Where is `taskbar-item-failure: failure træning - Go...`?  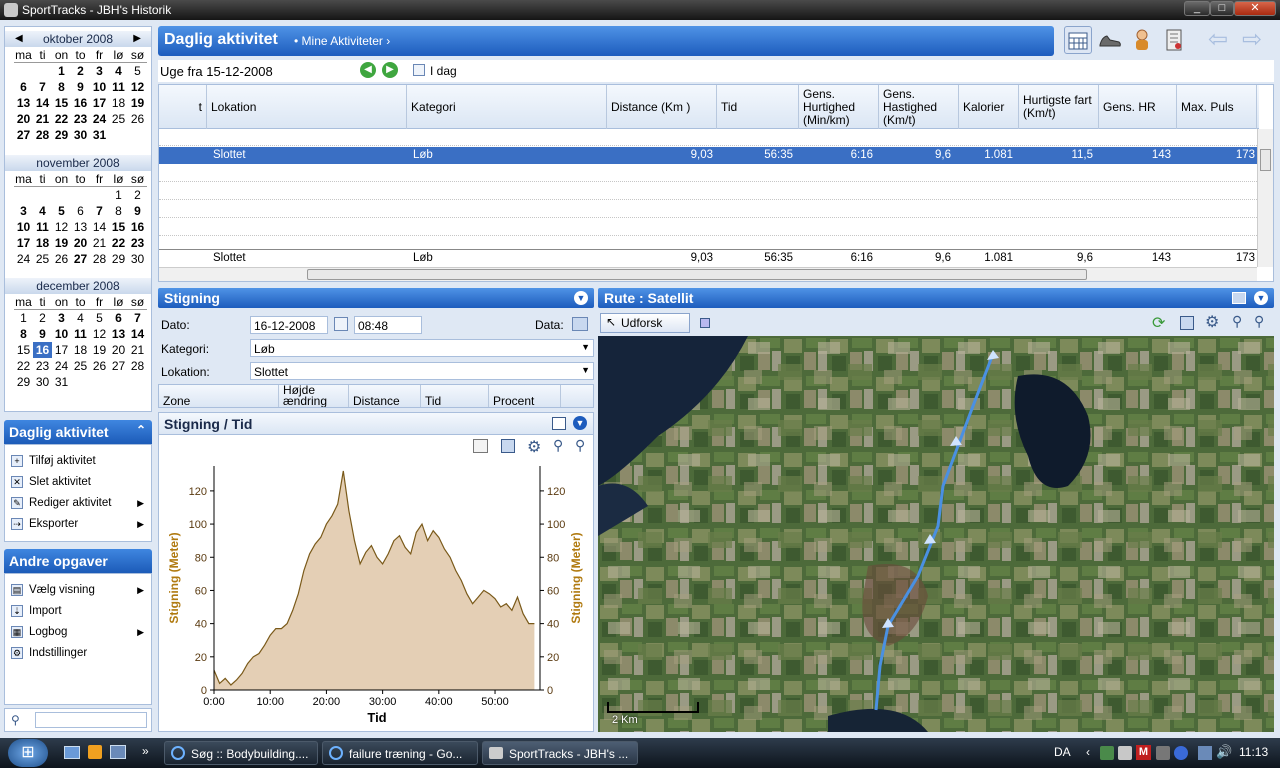 taskbar-item-failure: failure træning - Go... is located at coordinates (400, 753).